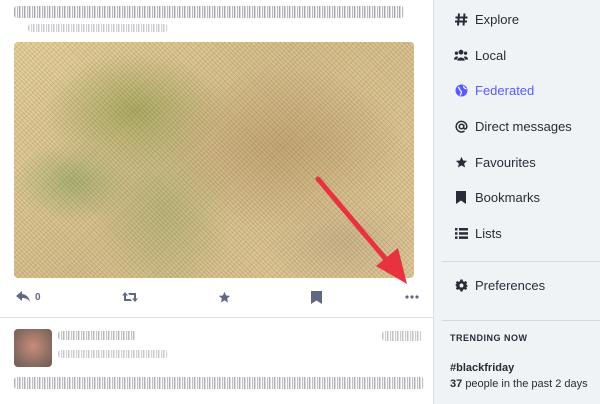 This screenshot has width=600, height=404. I want to click on more-options-button, so click(412, 297).